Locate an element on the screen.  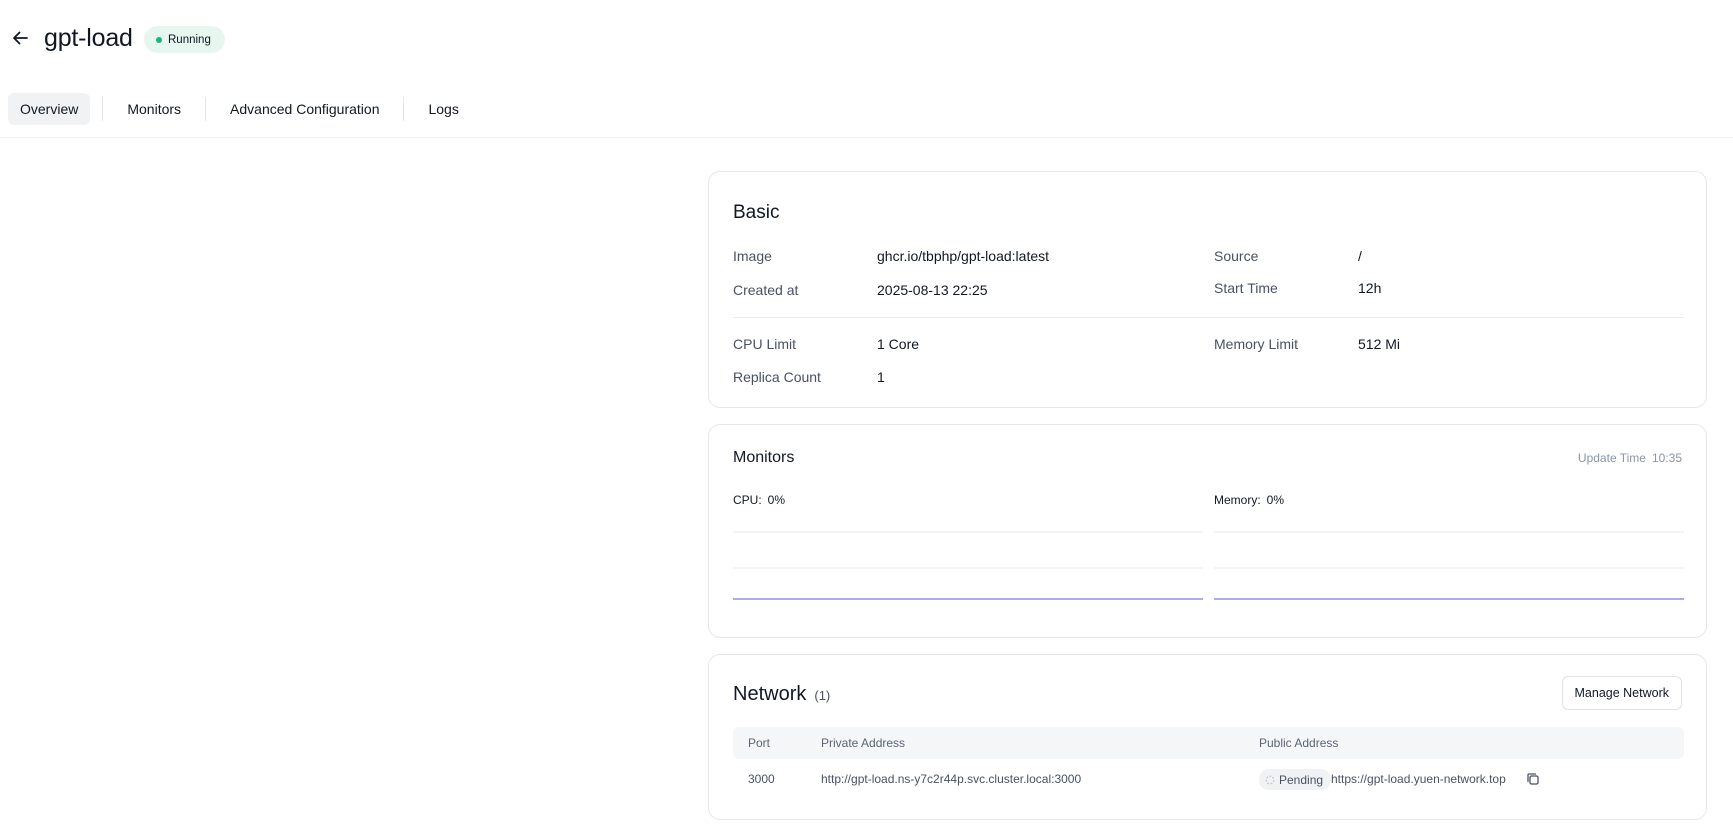
network-count: (1) is located at coordinates (822, 695).